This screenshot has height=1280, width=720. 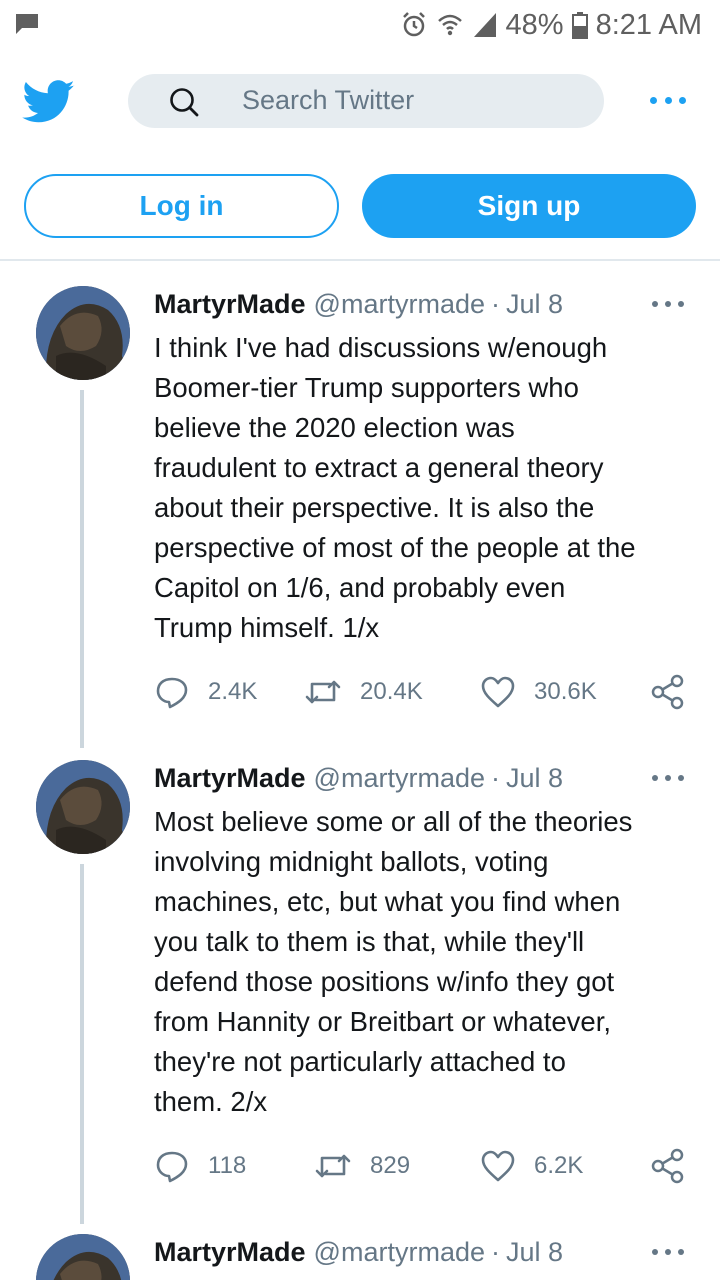 What do you see at coordinates (559, 1165) in the screenshot?
I see `like-count: 6.2K` at bounding box center [559, 1165].